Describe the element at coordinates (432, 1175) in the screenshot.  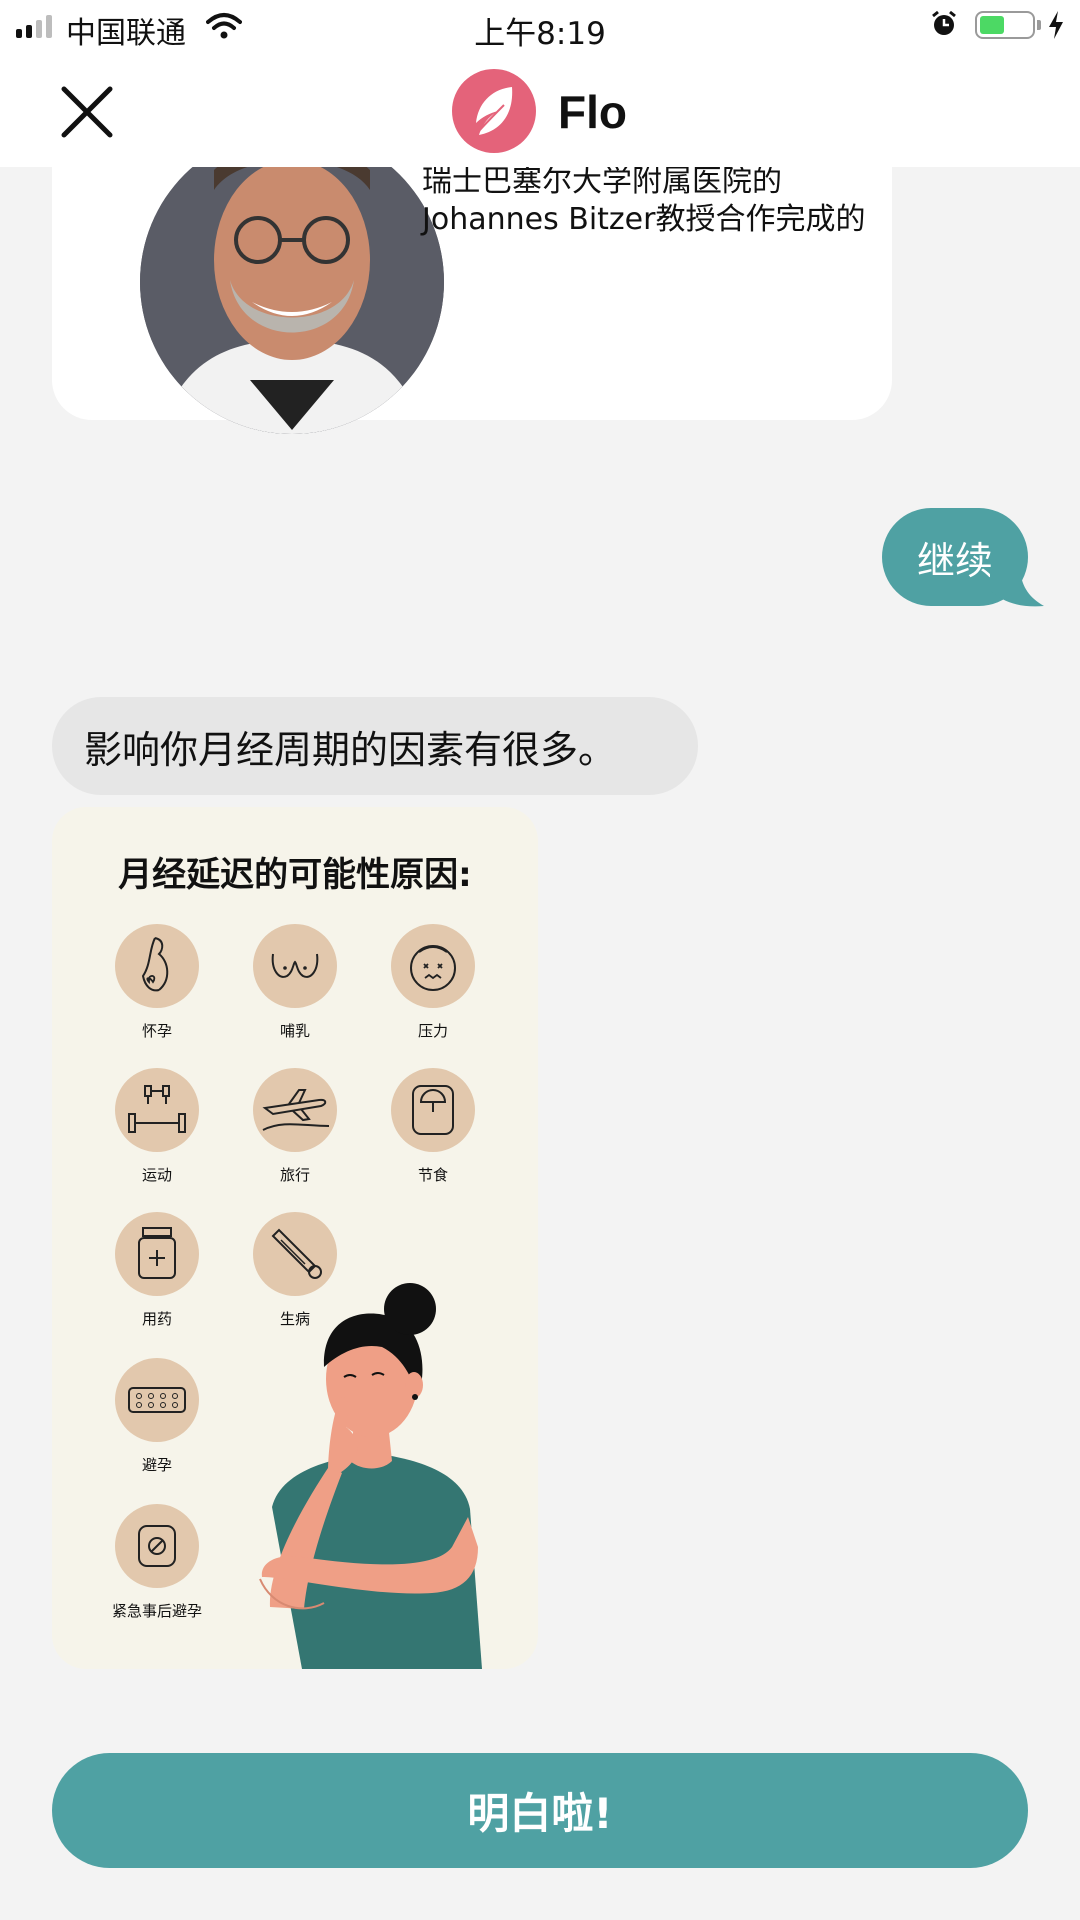
I see `factor-label: 节食` at that location.